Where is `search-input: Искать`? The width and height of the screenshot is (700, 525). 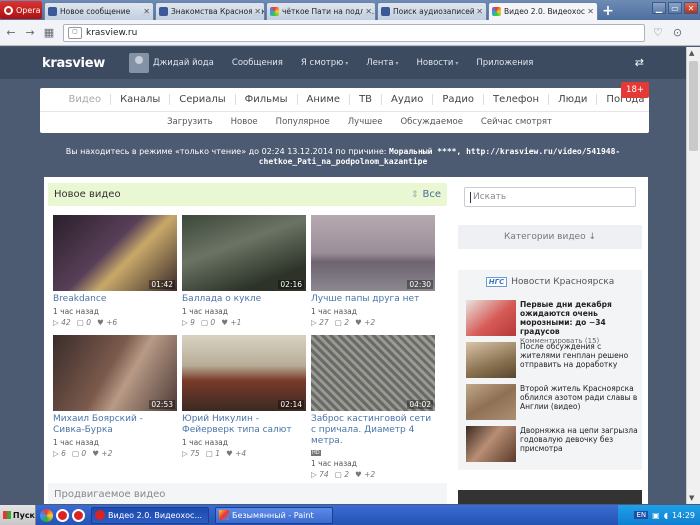
search-input: Искать is located at coordinates (550, 197).